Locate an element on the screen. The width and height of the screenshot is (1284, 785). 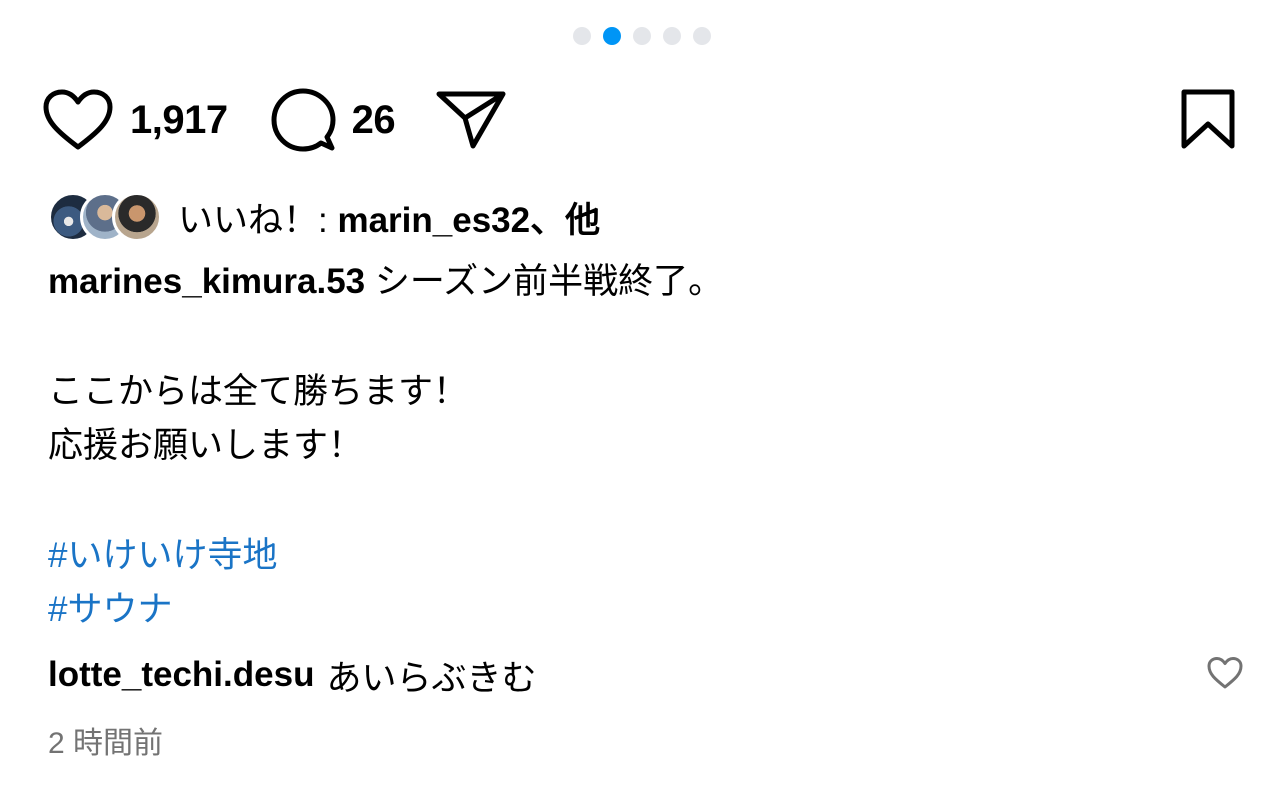
liked-by-row: いいね！: marin_es32、他 is located at coordinates (324, 217).